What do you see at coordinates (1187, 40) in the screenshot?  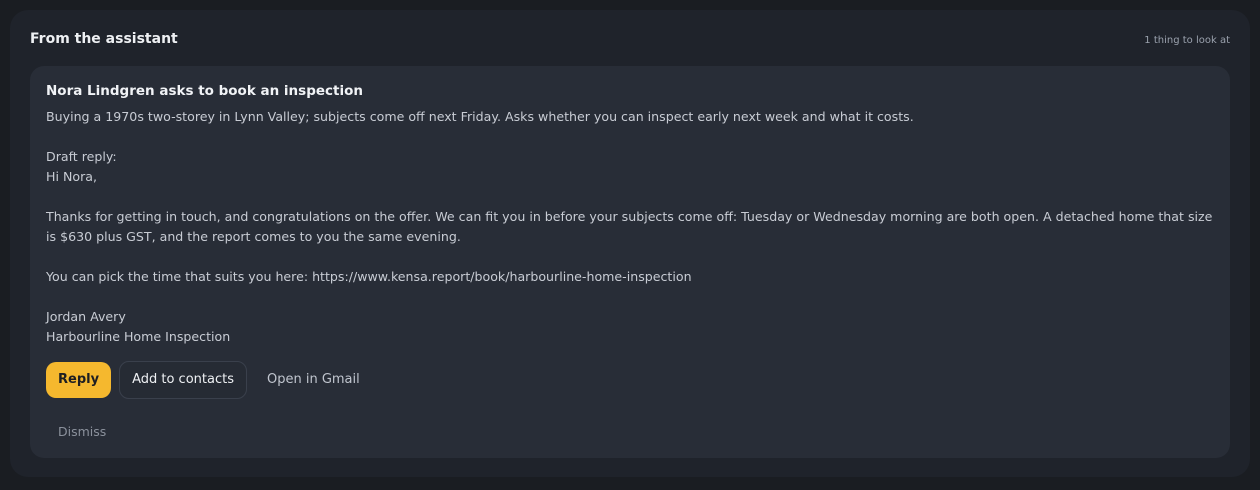 I see `item-count-label: 1 thing to look at` at bounding box center [1187, 40].